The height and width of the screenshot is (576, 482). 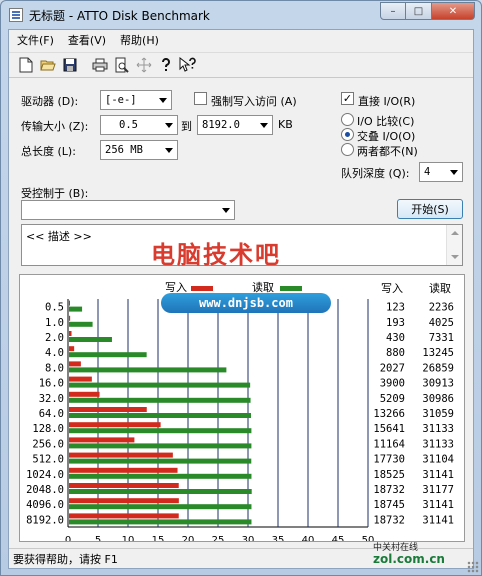 What do you see at coordinates (347, 98) in the screenshot?
I see `direct-io-checkbox: ✓` at bounding box center [347, 98].